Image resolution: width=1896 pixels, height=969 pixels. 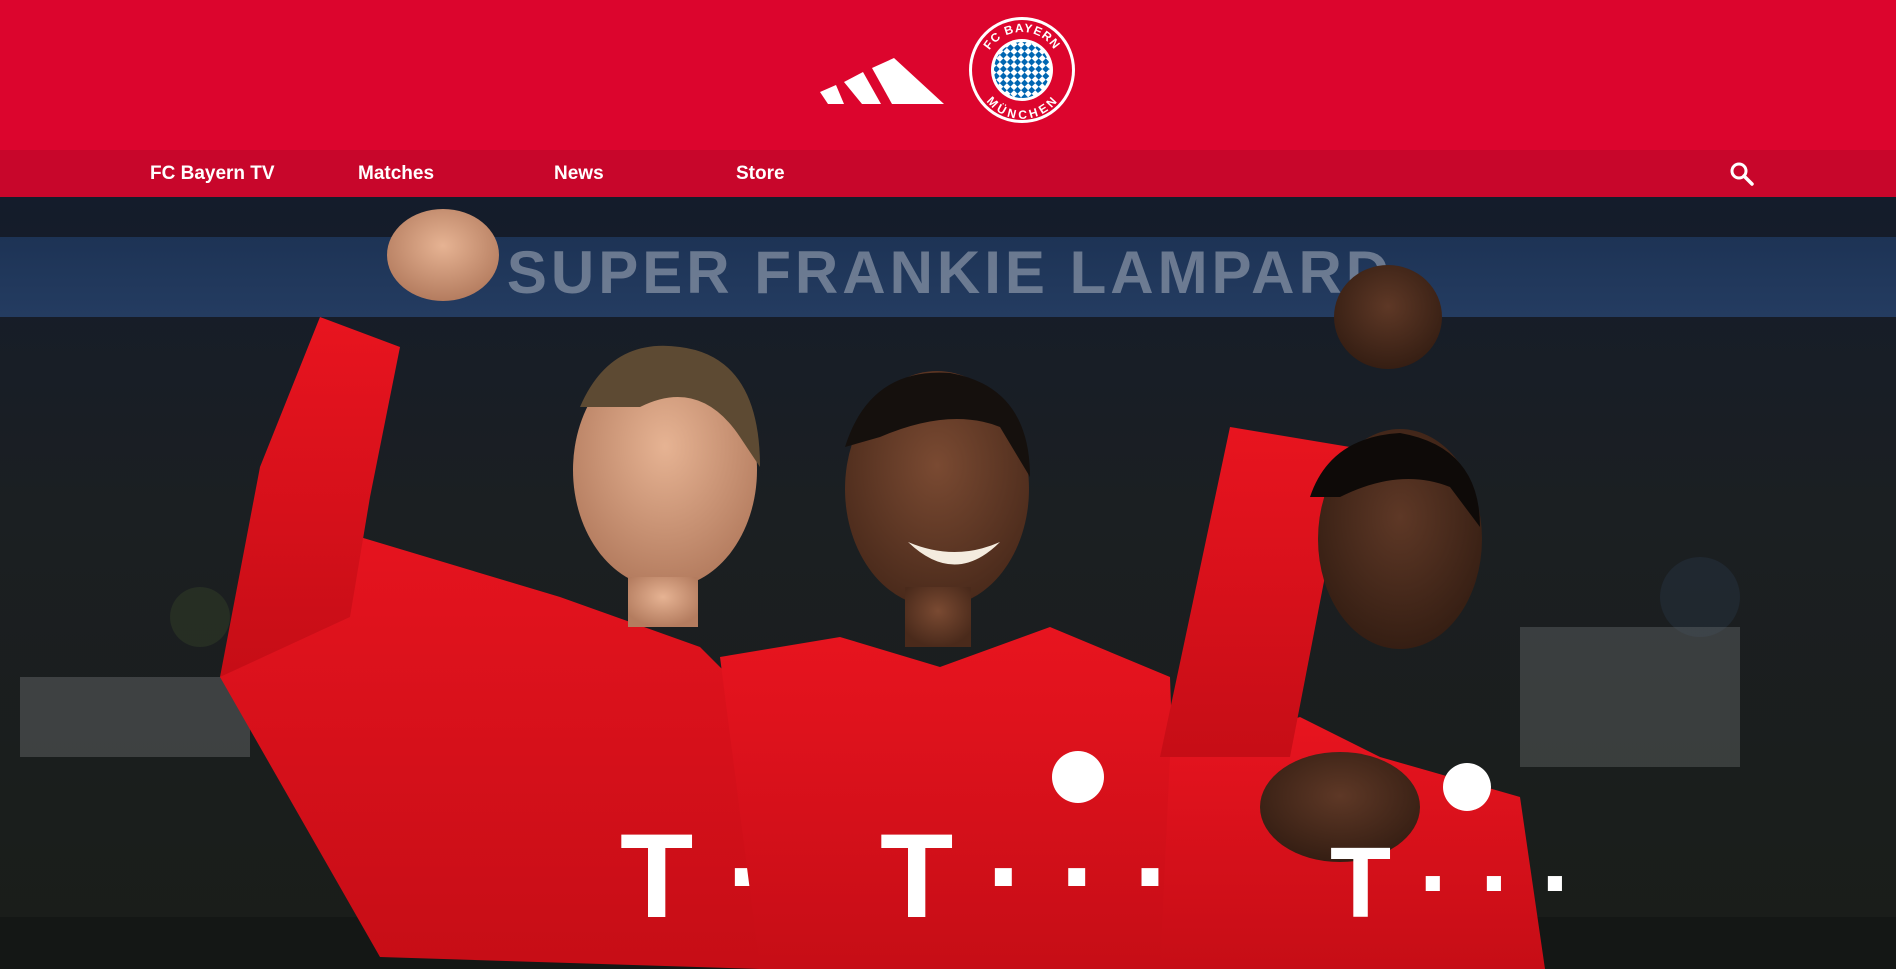 What do you see at coordinates (760, 173) in the screenshot?
I see `nav-item-store: Store` at bounding box center [760, 173].